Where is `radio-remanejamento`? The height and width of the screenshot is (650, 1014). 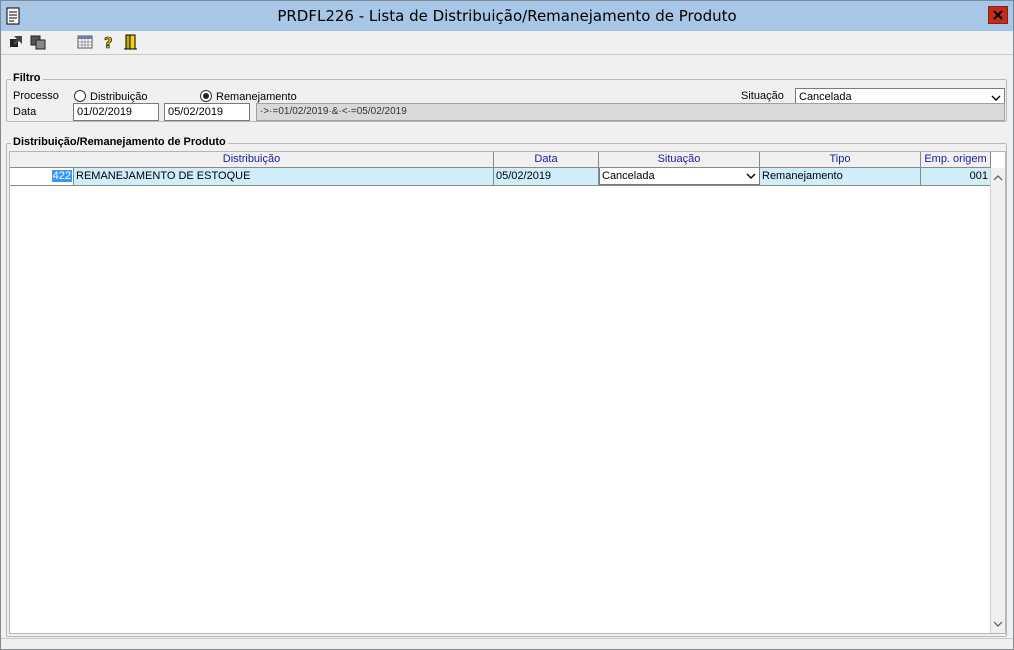 radio-remanejamento is located at coordinates (206, 96).